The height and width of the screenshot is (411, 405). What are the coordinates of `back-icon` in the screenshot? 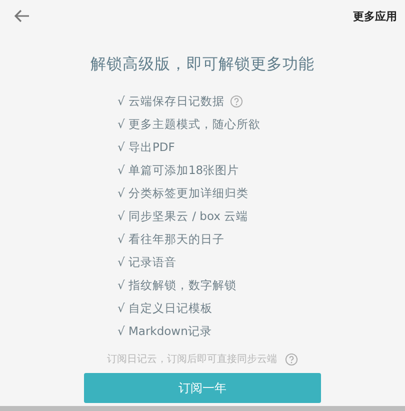 It's located at (22, 16).